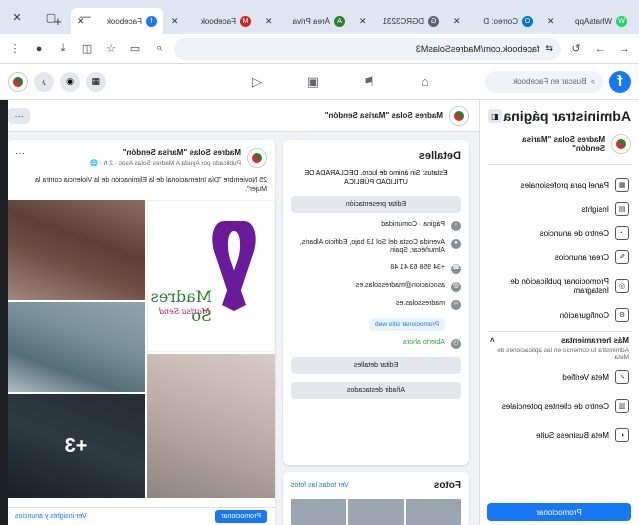 Image resolution: width=639 pixels, height=525 pixels. What do you see at coordinates (17, 17) in the screenshot?
I see `close-window-icon: ✕` at bounding box center [17, 17].